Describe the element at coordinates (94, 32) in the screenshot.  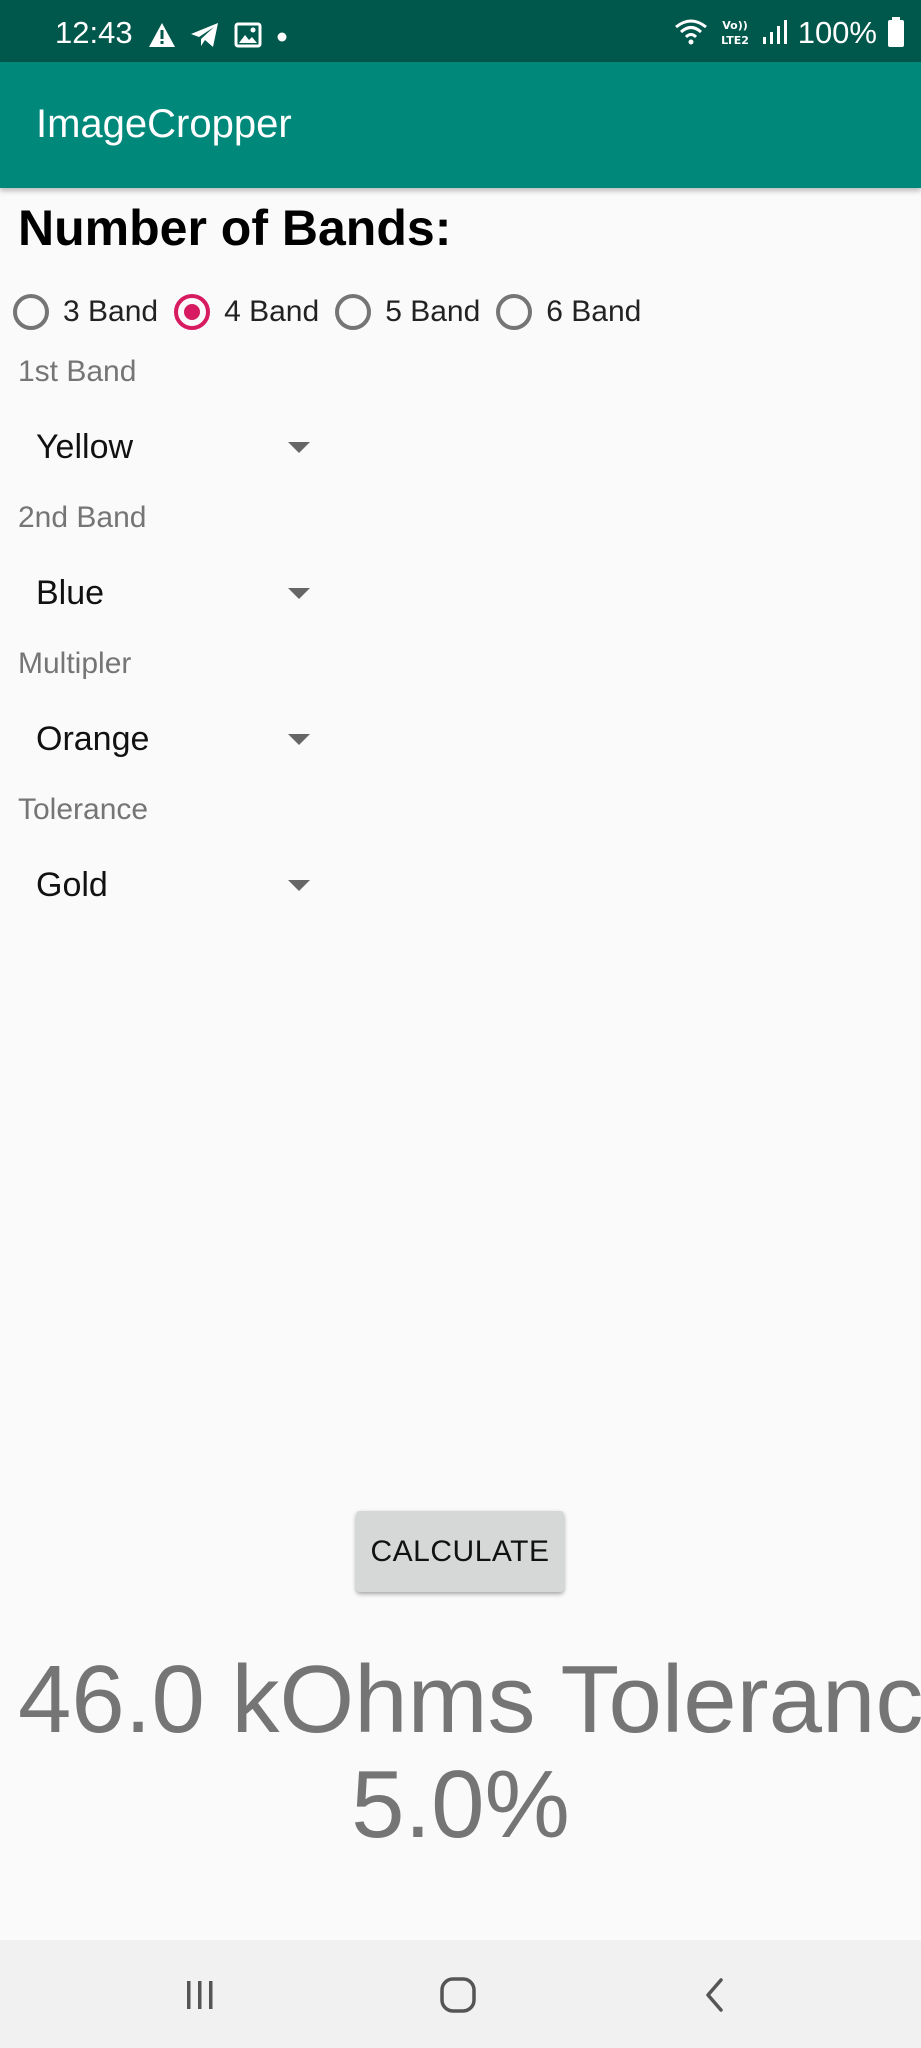
I see `status-time: 12:43` at that location.